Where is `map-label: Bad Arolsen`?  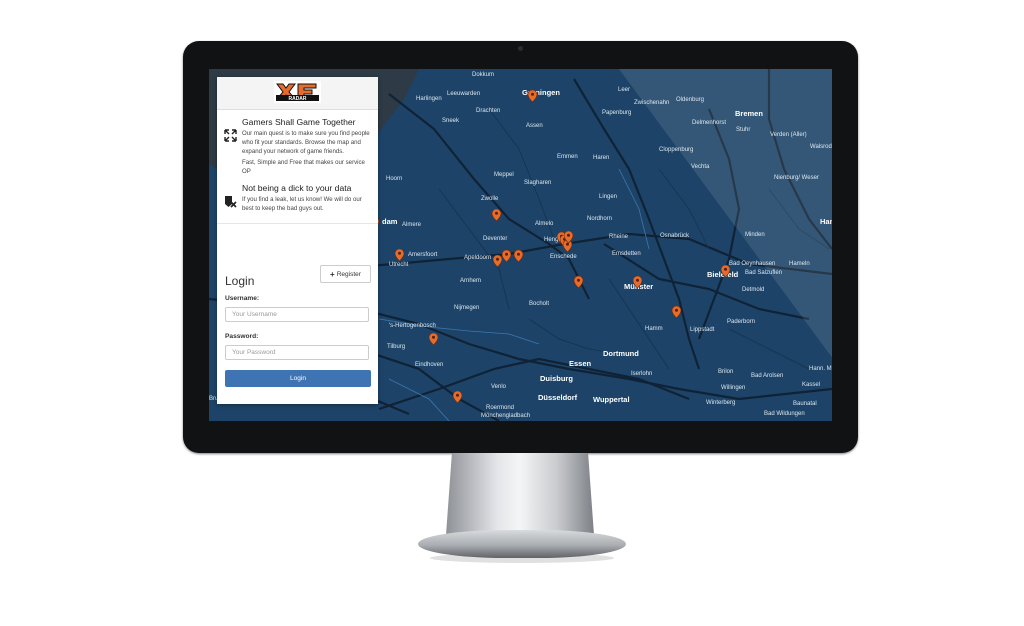
map-label: Bad Arolsen is located at coordinates (767, 376).